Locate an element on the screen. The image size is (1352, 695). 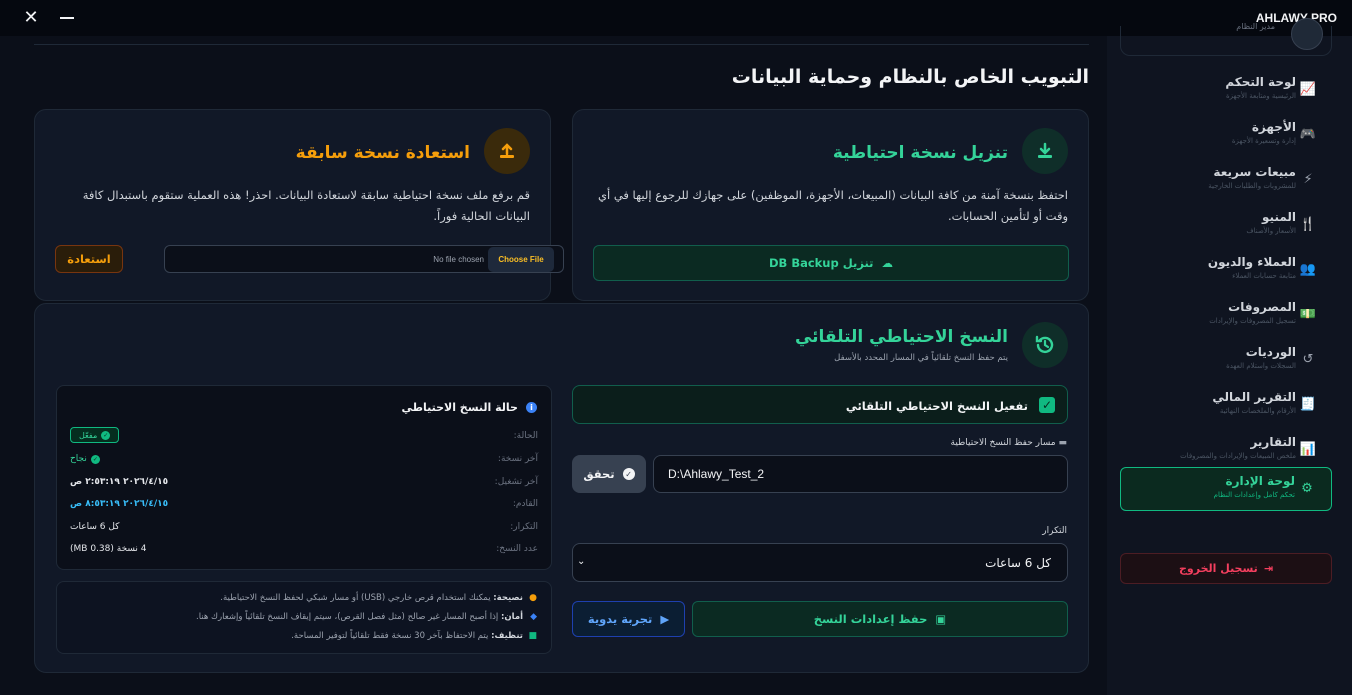
history-icon is located at coordinates (1045, 345).